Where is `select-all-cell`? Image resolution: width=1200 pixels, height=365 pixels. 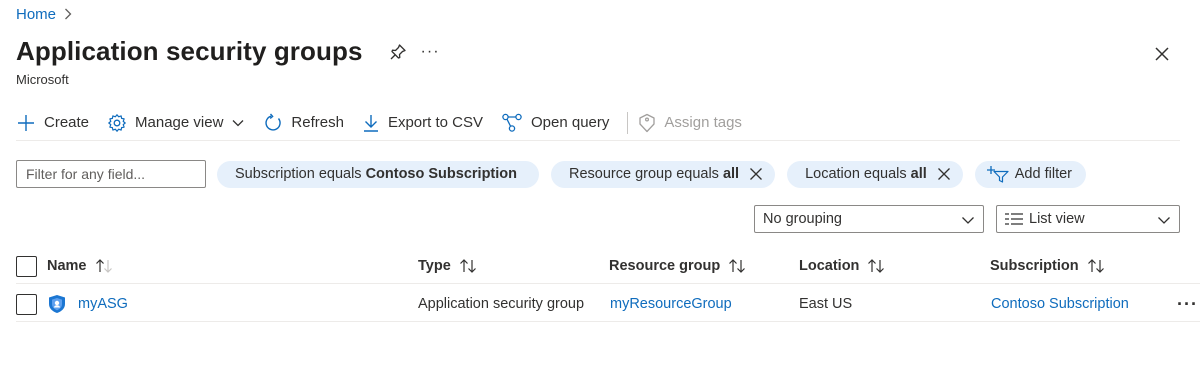
select-all-cell is located at coordinates (26, 266).